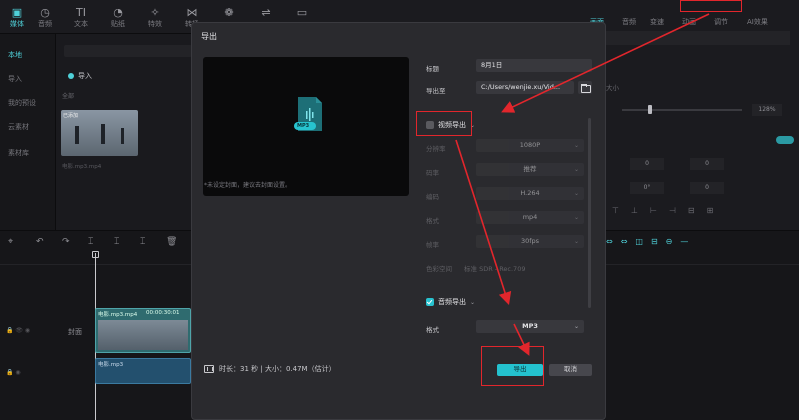 This screenshot has width=799, height=420. What do you see at coordinates (605, 63) in the screenshot?
I see `arrow-top-to-video` at bounding box center [605, 63].